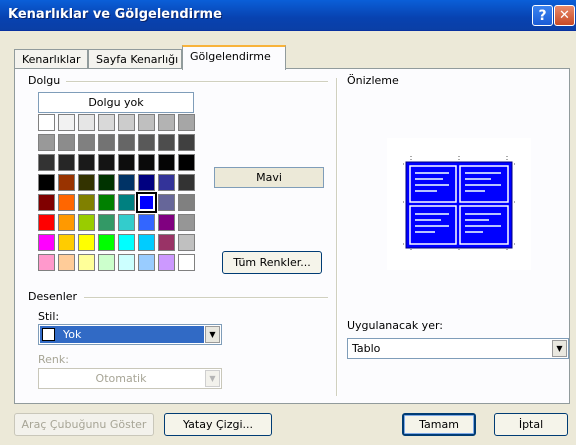 The height and width of the screenshot is (445, 576). I want to click on cancel-button: İptal, so click(531, 424).